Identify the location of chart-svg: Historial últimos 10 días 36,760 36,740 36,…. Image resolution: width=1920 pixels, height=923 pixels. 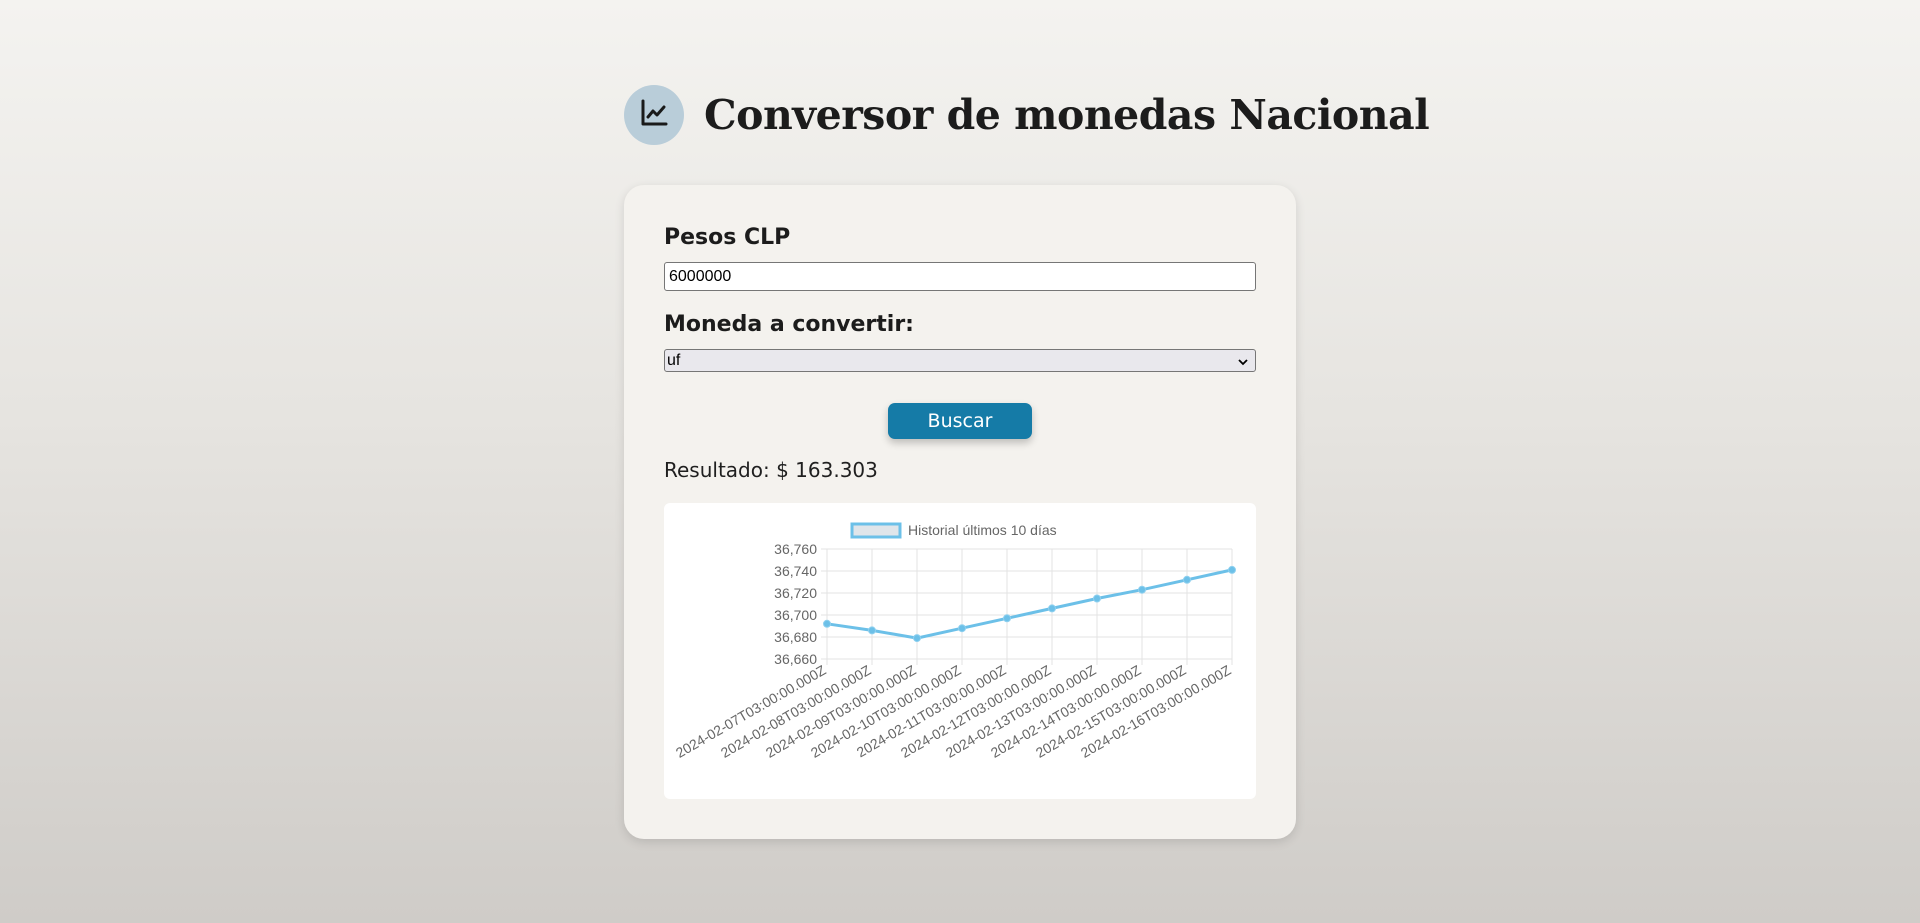
(954, 641).